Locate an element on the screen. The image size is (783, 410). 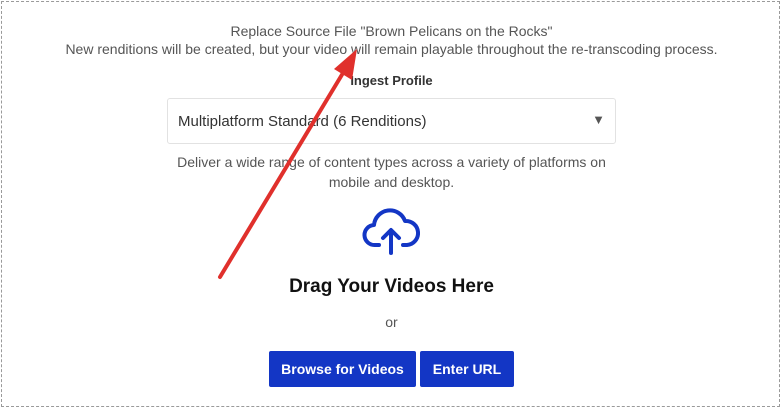
ingest-profile-select: Multiplatform Standard (6 Renditions) ▼ is located at coordinates (391, 121).